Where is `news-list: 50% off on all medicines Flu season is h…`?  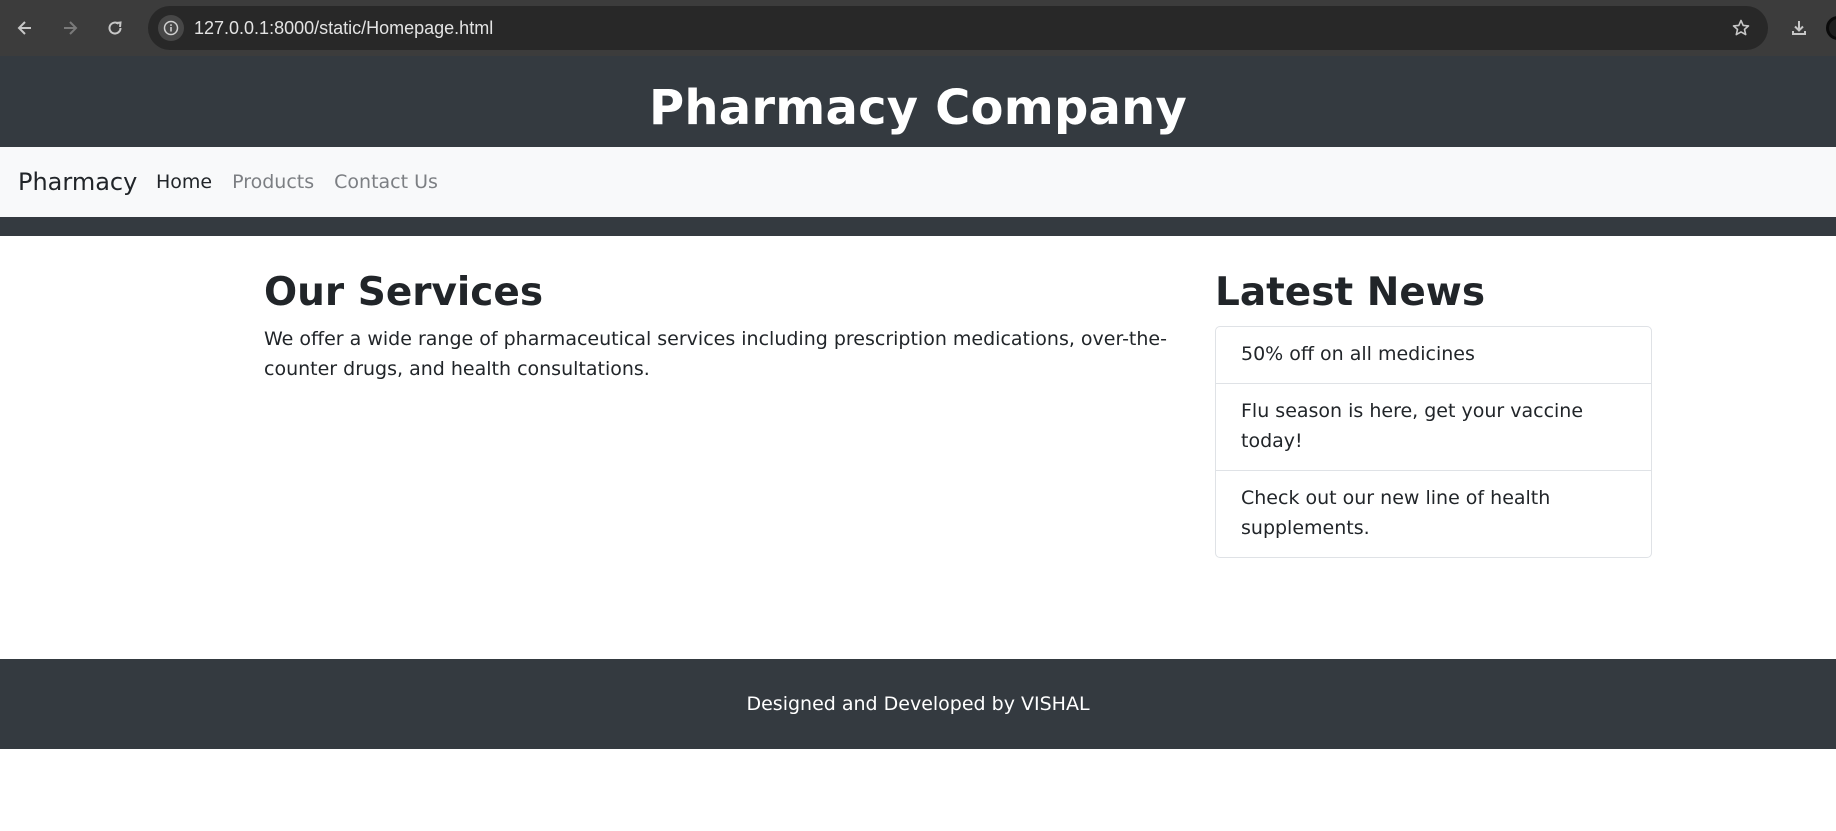 news-list: 50% off on all medicines Flu season is h… is located at coordinates (1433, 442).